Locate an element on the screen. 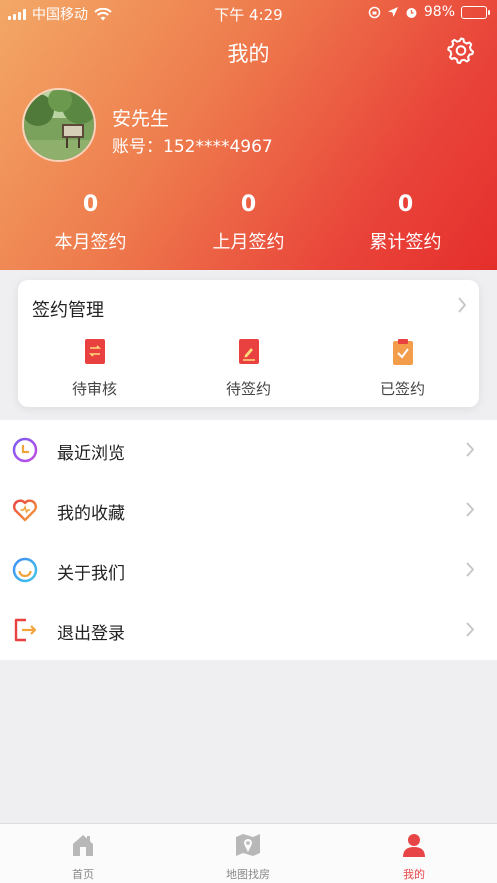  menu-label: 最近浏览 is located at coordinates (91, 454).